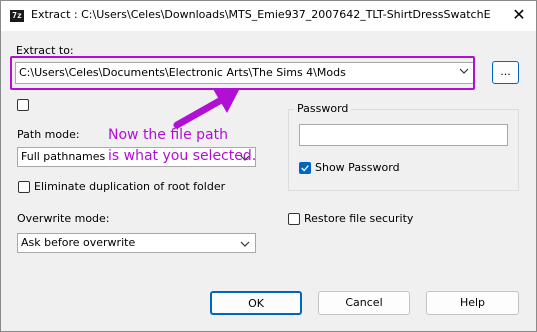 This screenshot has width=537, height=332. What do you see at coordinates (358, 218) in the screenshot?
I see `restore-security-label: Restore file security` at bounding box center [358, 218].